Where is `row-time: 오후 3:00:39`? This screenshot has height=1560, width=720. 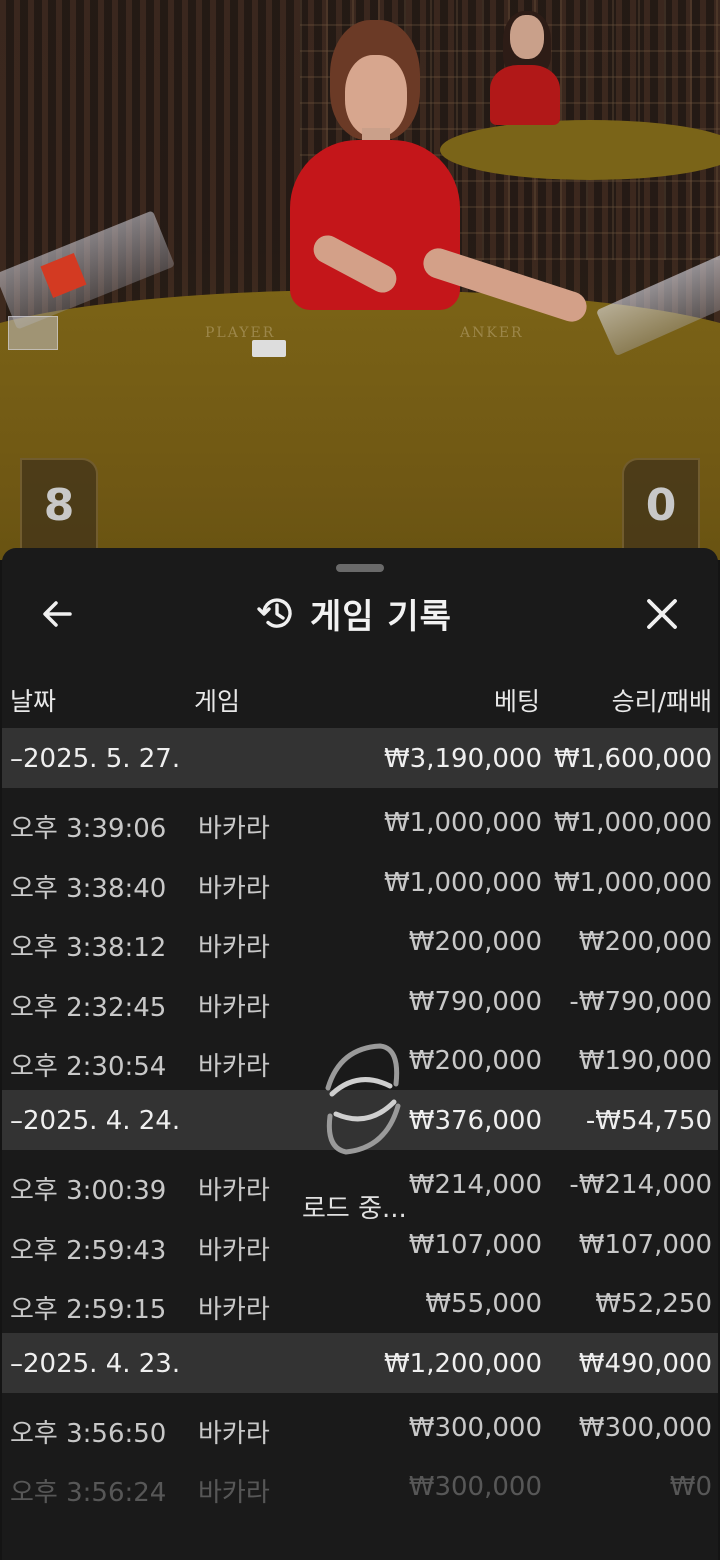
row-time: 오후 3:00:39 is located at coordinates (88, 1190).